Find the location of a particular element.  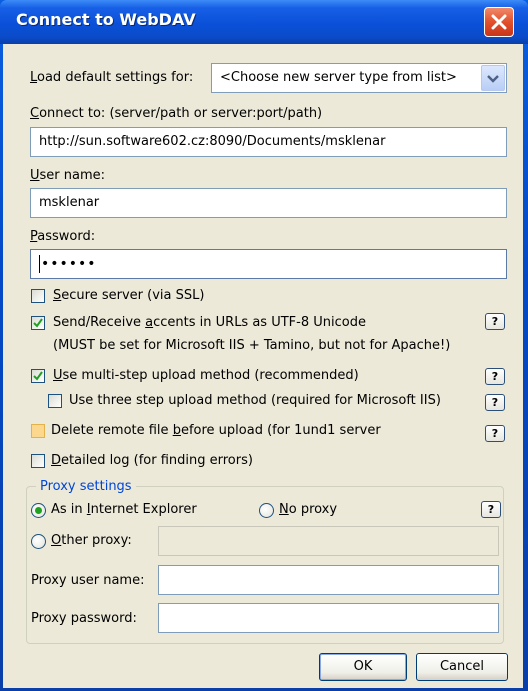

password-label: Password: is located at coordinates (62, 236).